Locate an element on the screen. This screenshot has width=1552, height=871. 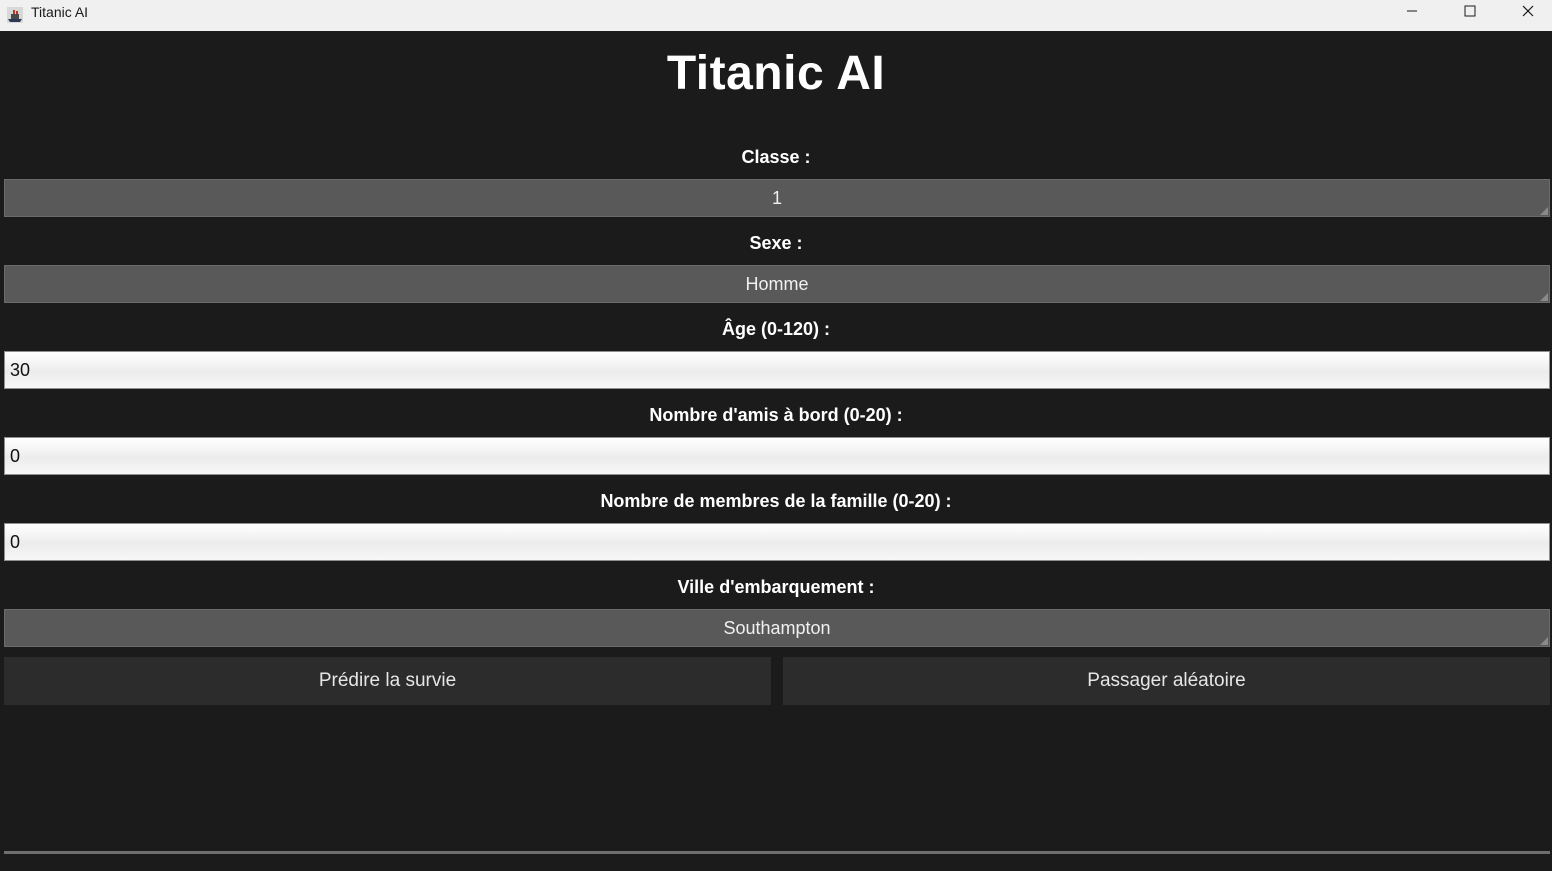
ville-select-value: Southampton is located at coordinates (777, 628).